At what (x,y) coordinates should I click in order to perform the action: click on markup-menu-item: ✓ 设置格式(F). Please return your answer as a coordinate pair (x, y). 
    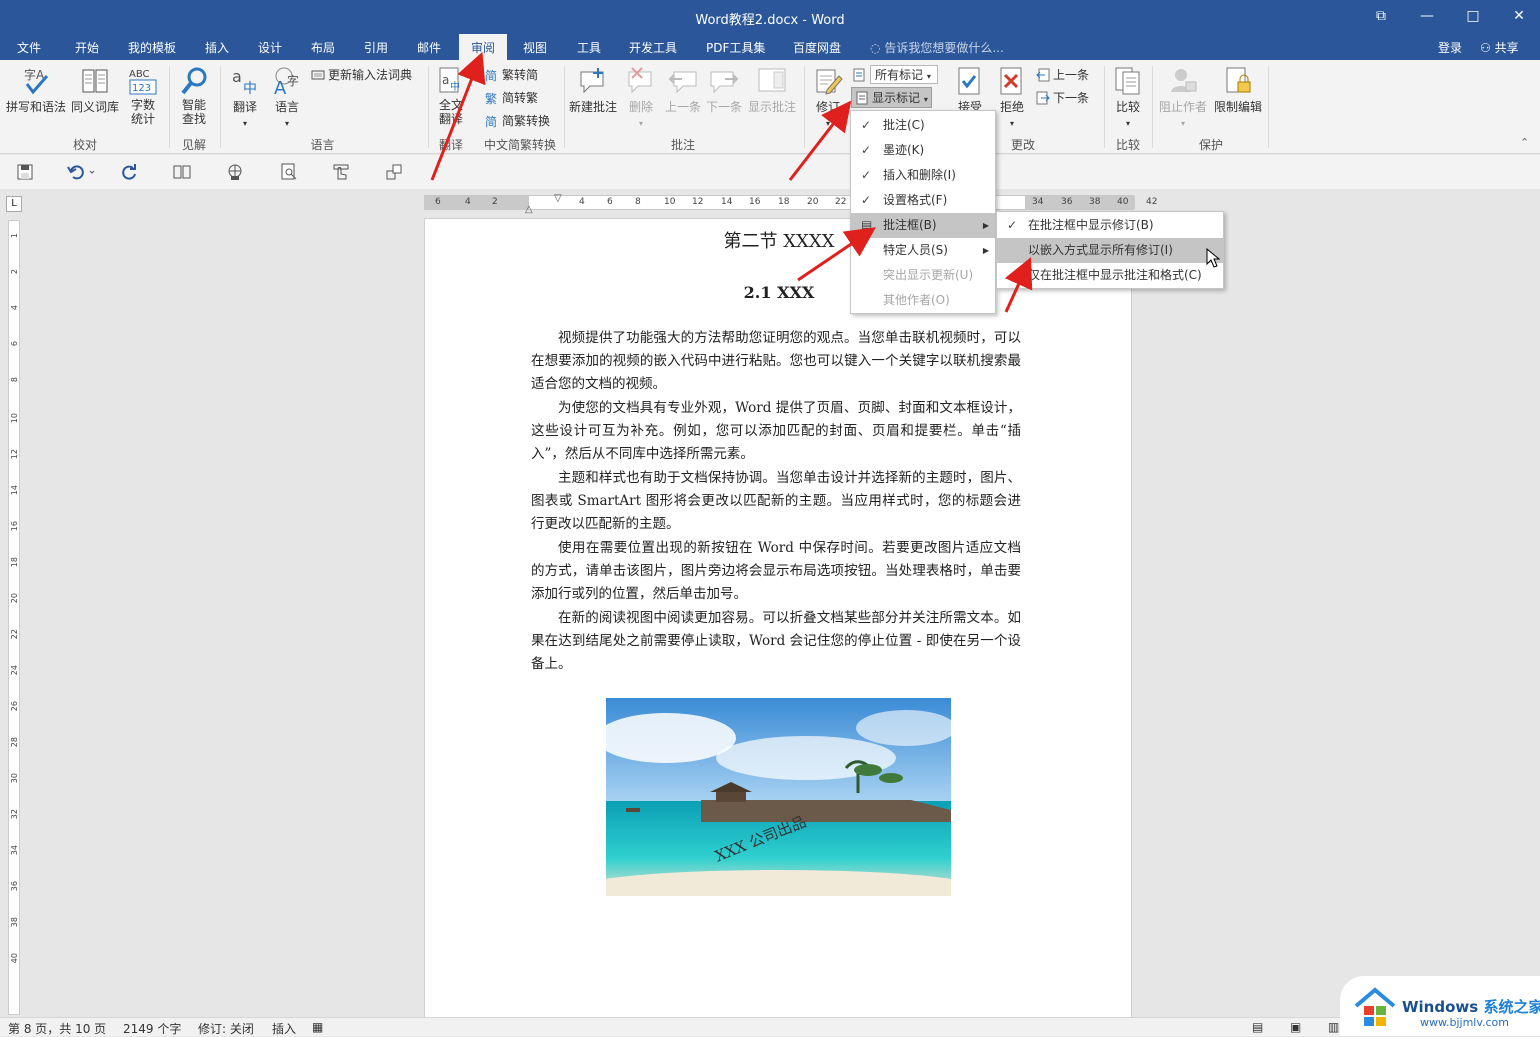
    Looking at the image, I should click on (923, 200).